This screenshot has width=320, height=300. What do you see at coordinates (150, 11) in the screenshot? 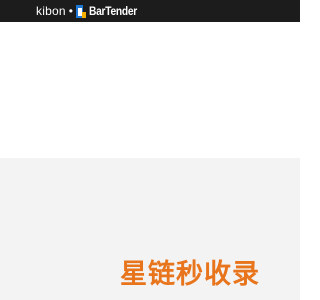
I see `top-header-bar: kibon • BarTender` at bounding box center [150, 11].